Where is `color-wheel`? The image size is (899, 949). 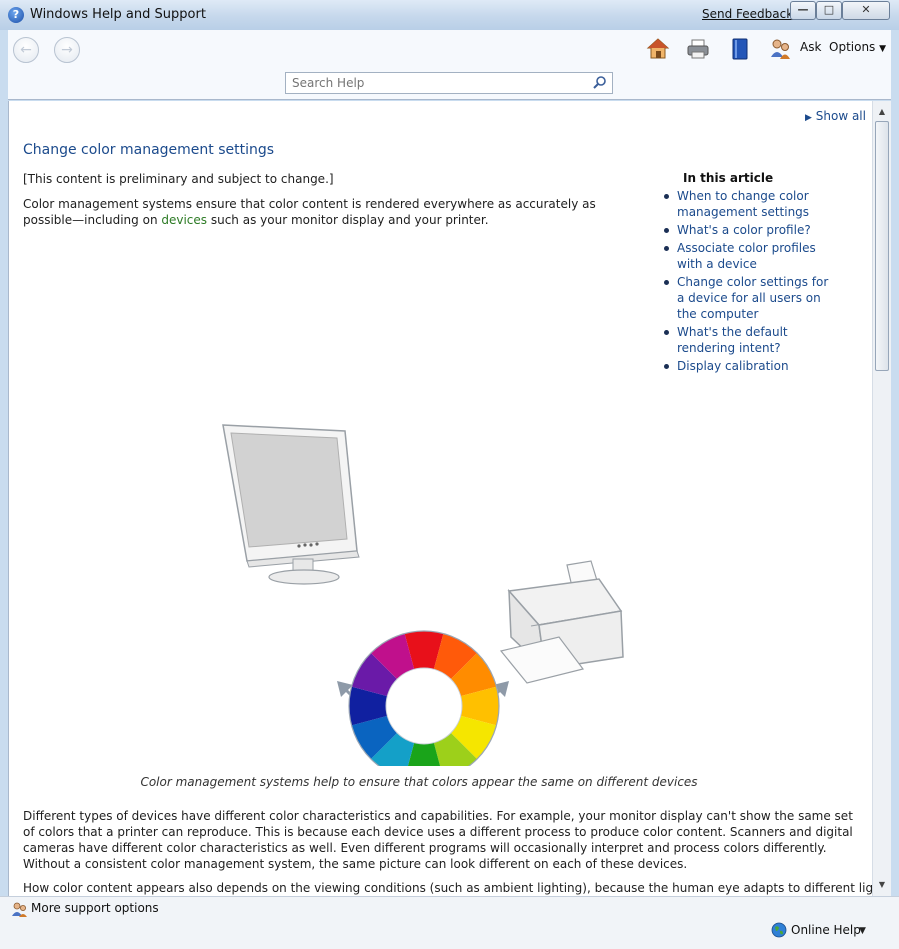
color-wheel is located at coordinates (424, 698).